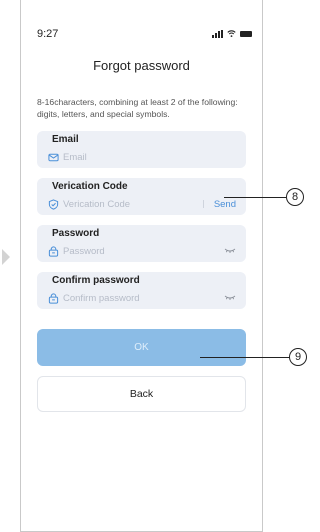 The width and height of the screenshot is (320, 532). I want to click on divider, so click(203, 204).